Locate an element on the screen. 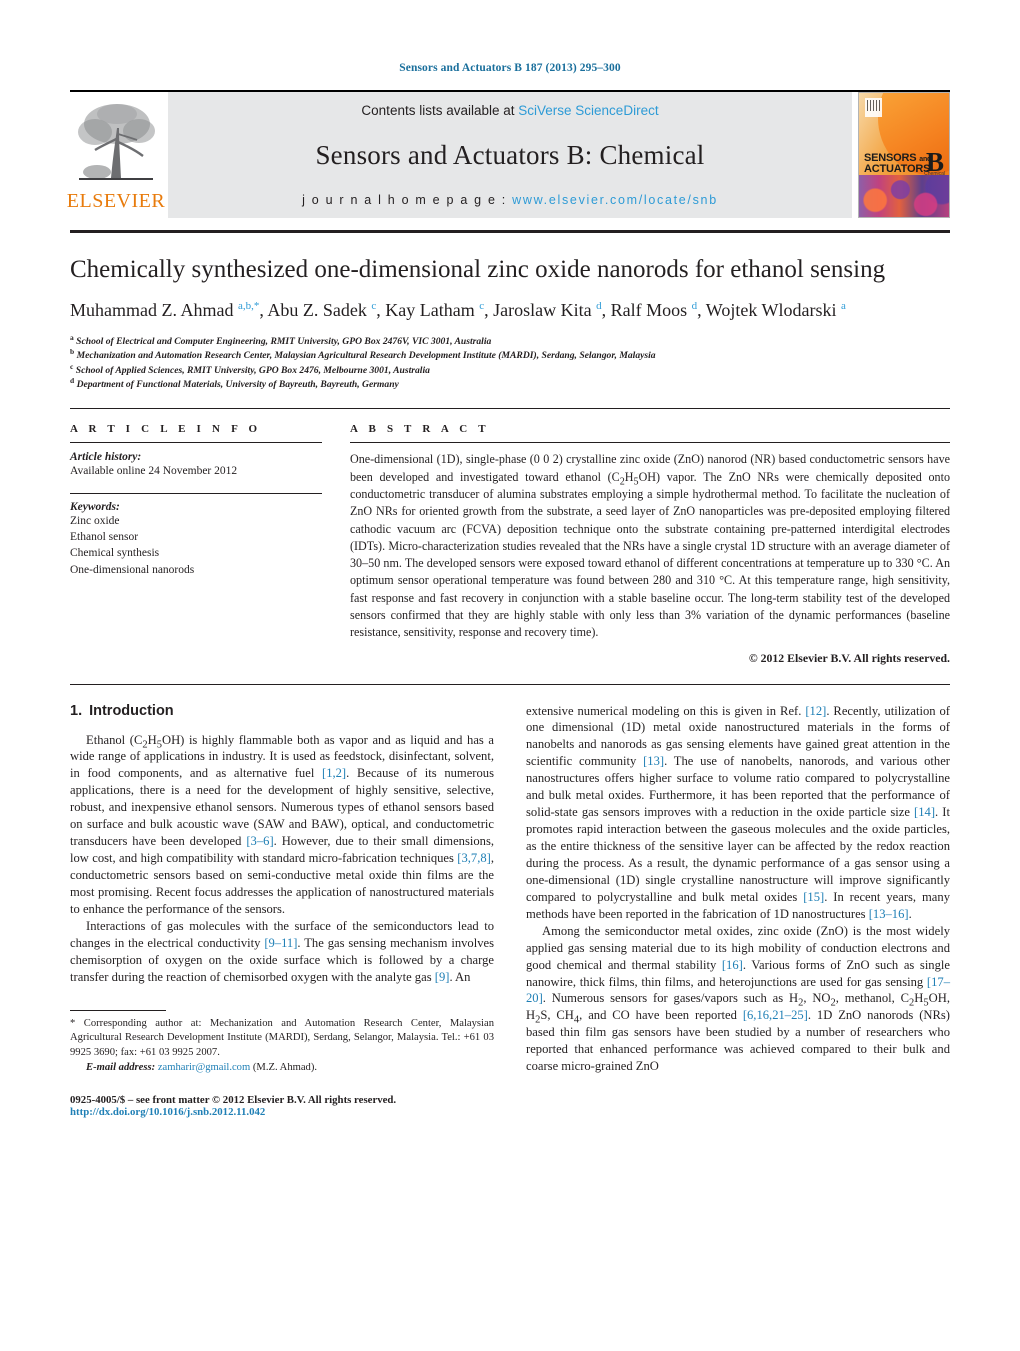 This screenshot has width=1020, height=1351. homepage-link: www.elsevier.com/locate/snb is located at coordinates (615, 200).